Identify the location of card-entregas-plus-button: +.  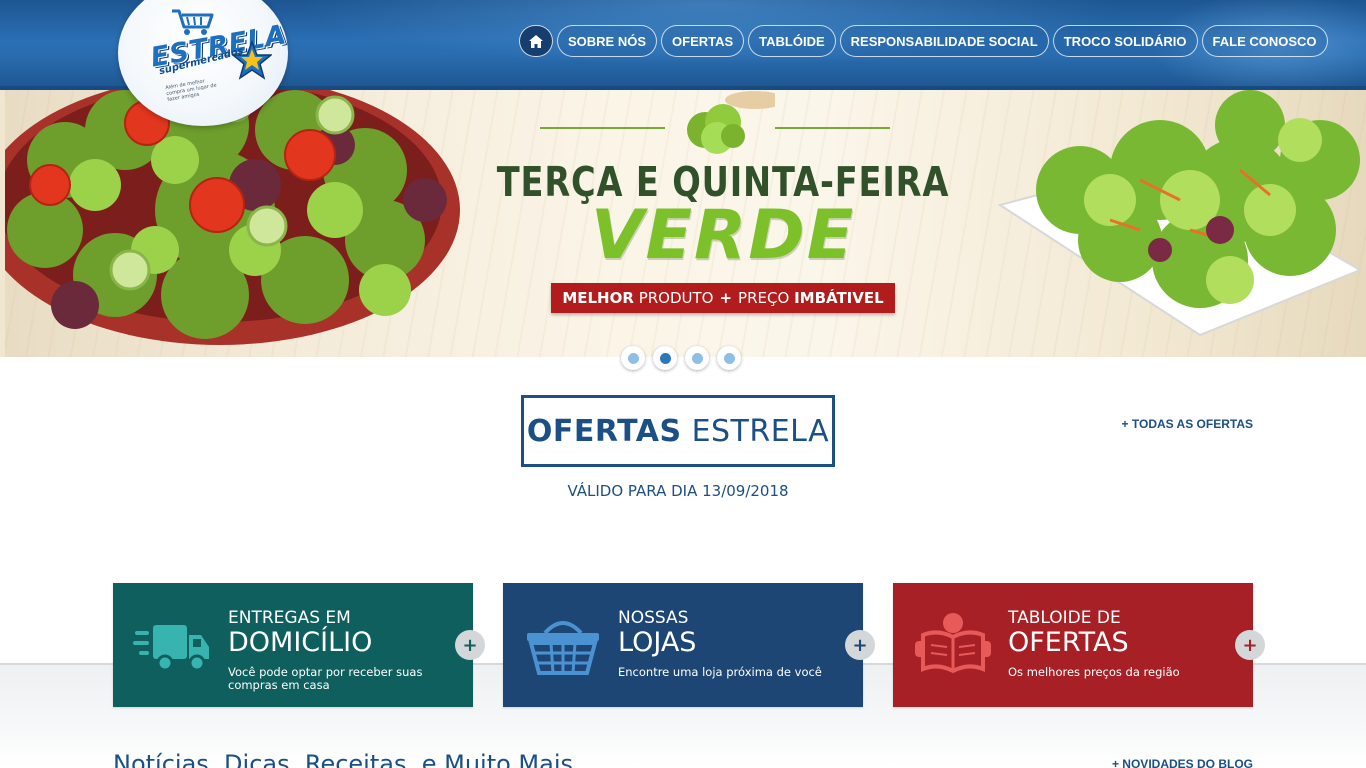
(470, 645).